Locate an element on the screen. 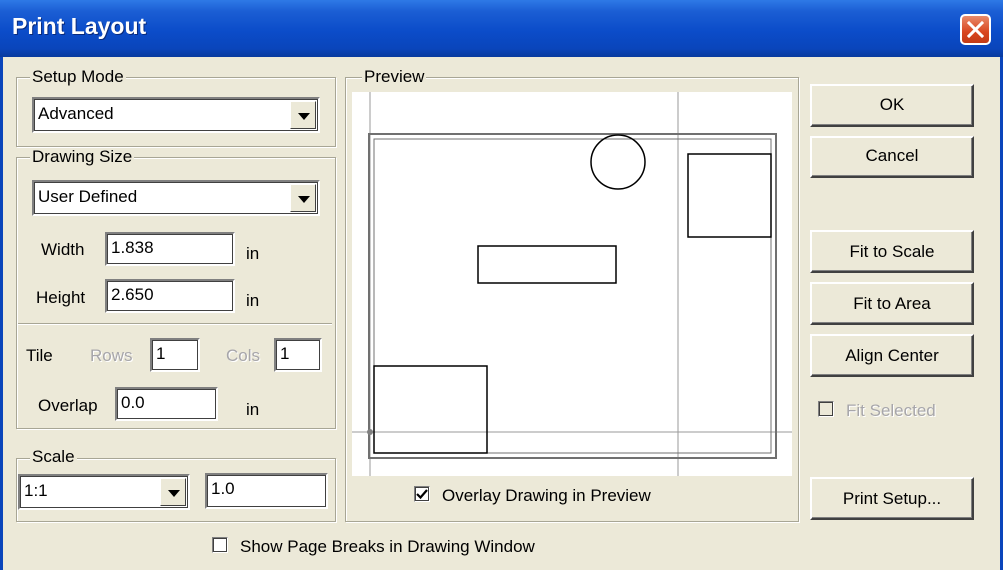 This screenshot has width=1003, height=570. rows-label: Rows is located at coordinates (111, 355).